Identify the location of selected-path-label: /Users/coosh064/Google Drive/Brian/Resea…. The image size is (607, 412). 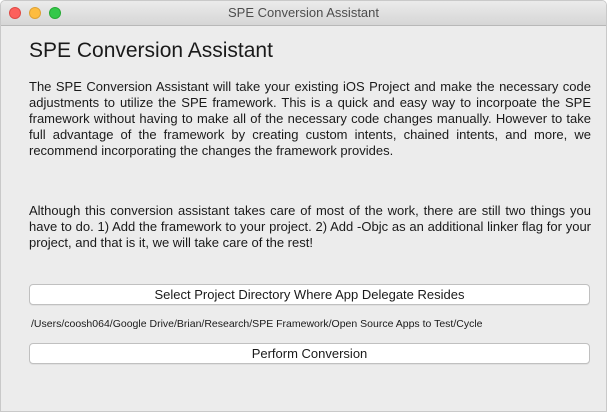
(257, 324).